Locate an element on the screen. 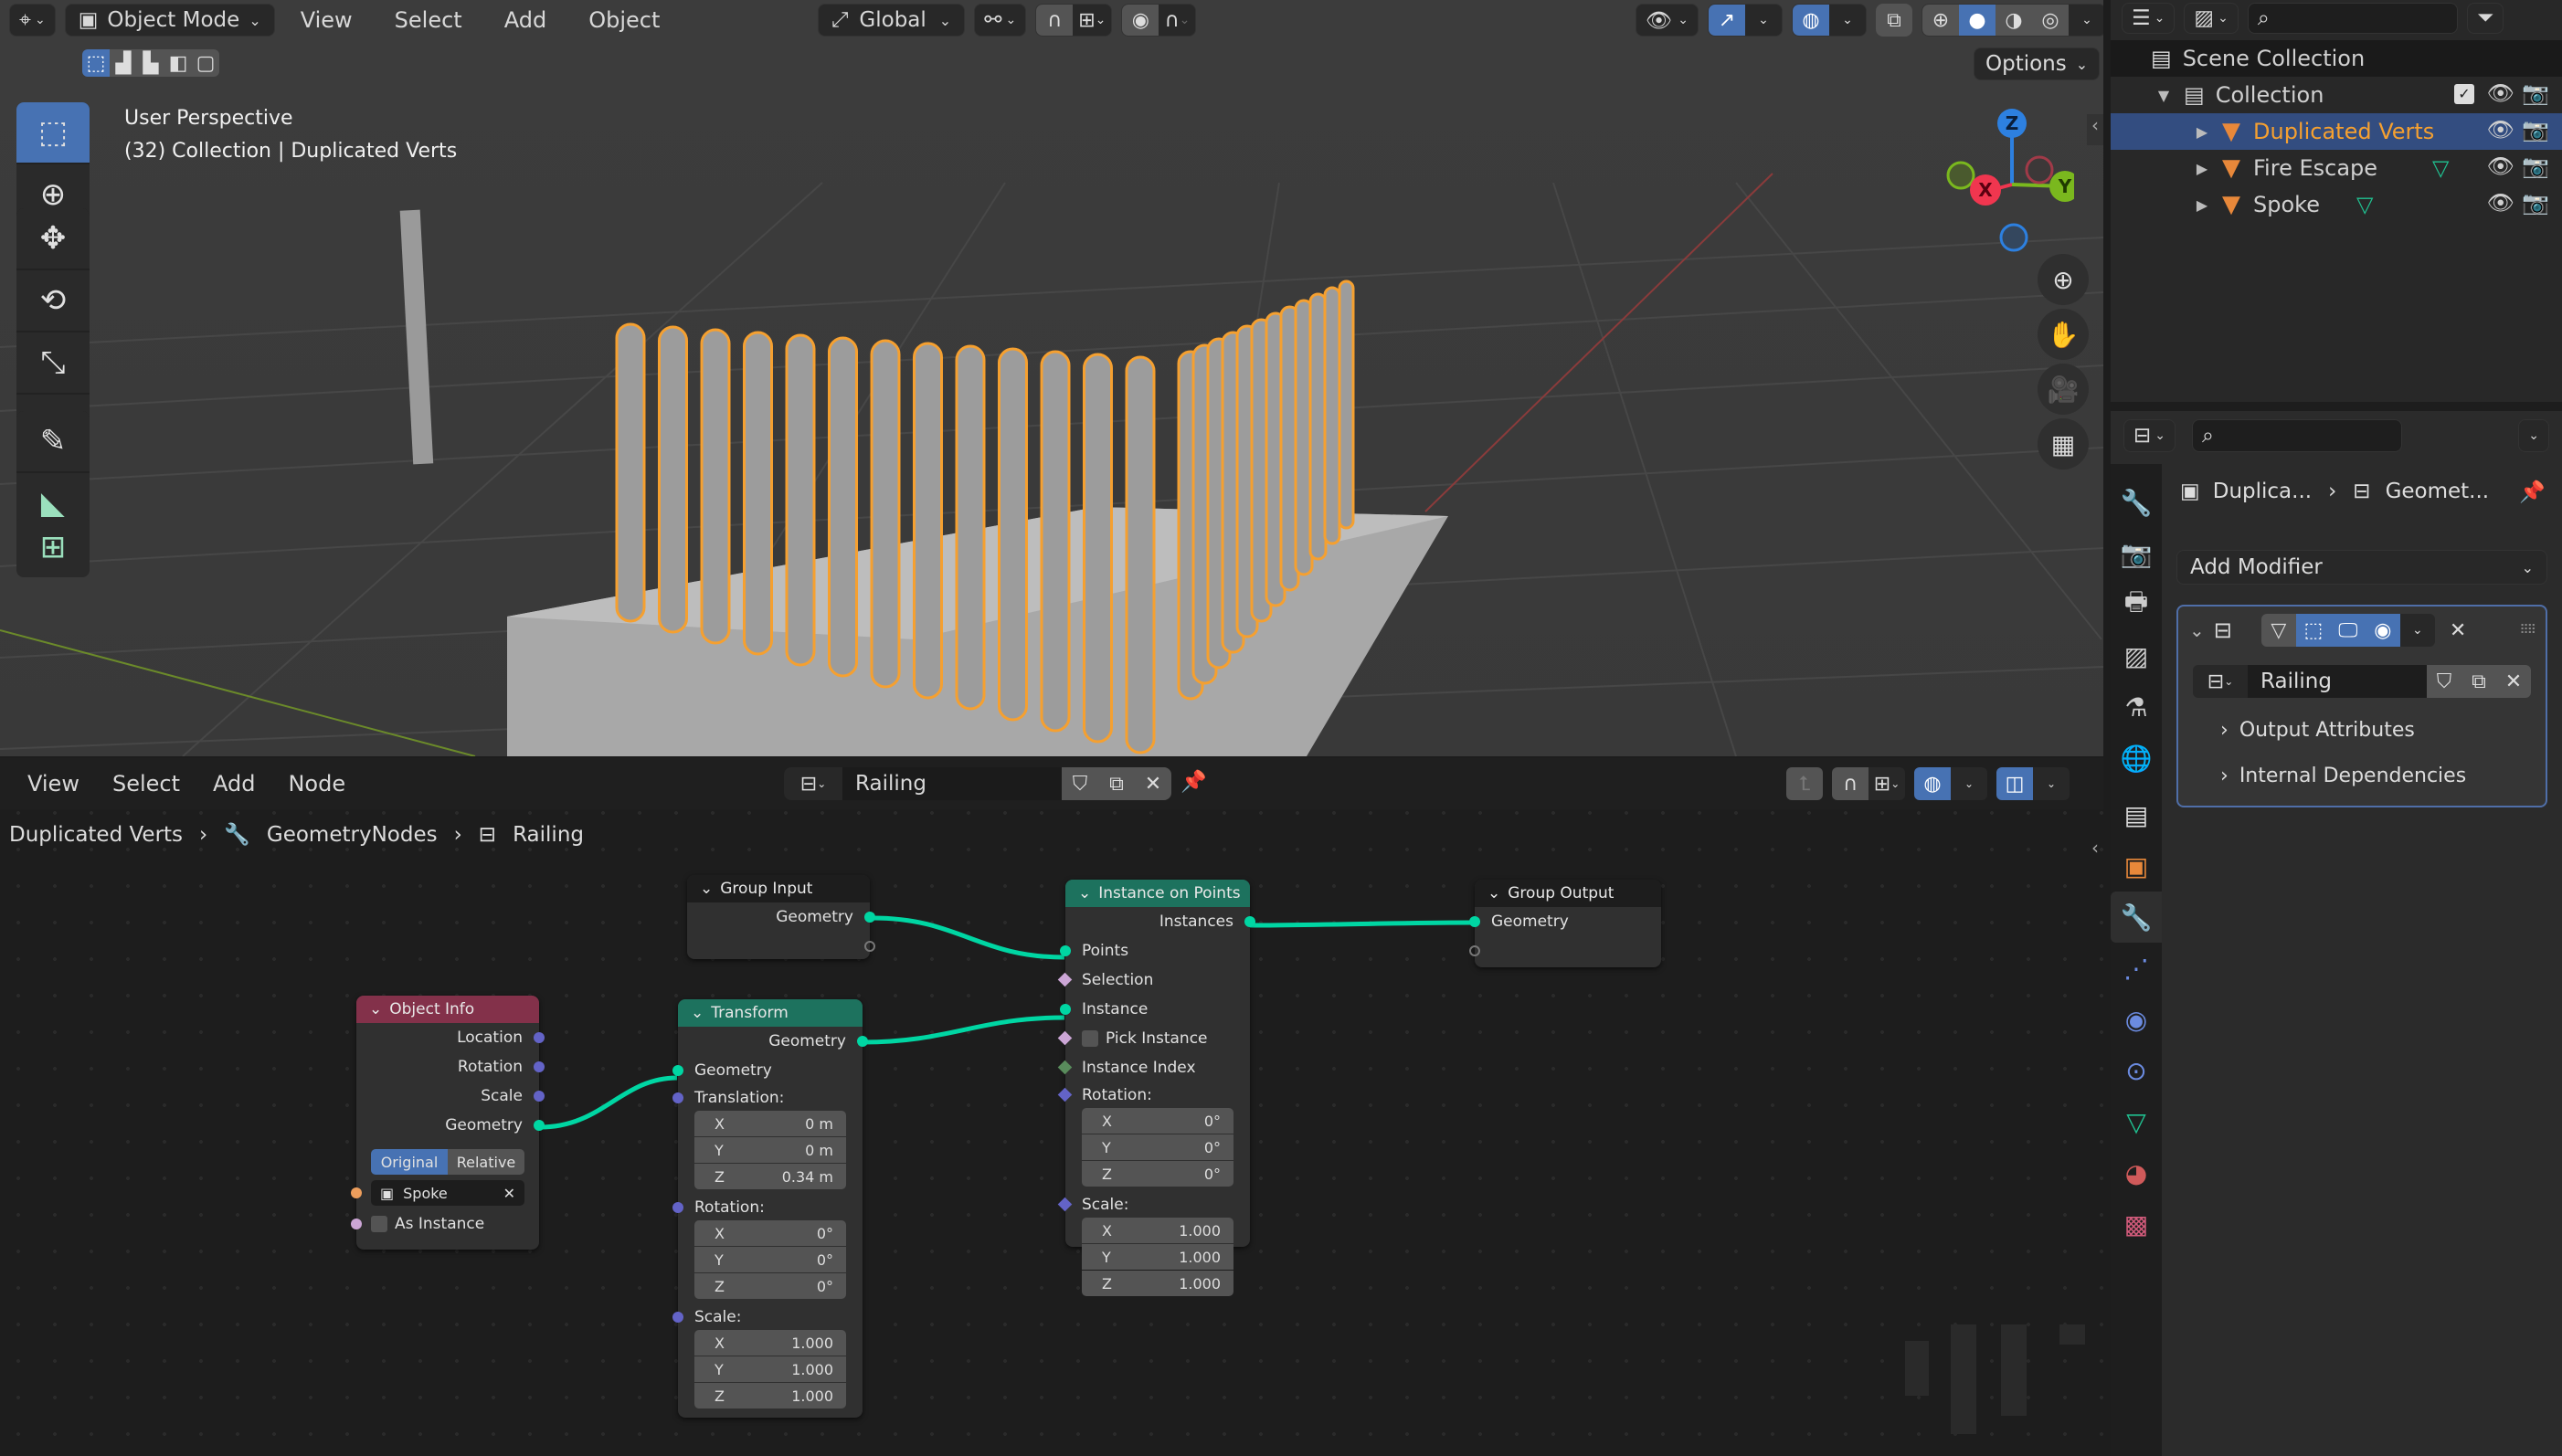 The width and height of the screenshot is (2562, 1456). tab-output: 🖶 is located at coordinates (2136, 604).